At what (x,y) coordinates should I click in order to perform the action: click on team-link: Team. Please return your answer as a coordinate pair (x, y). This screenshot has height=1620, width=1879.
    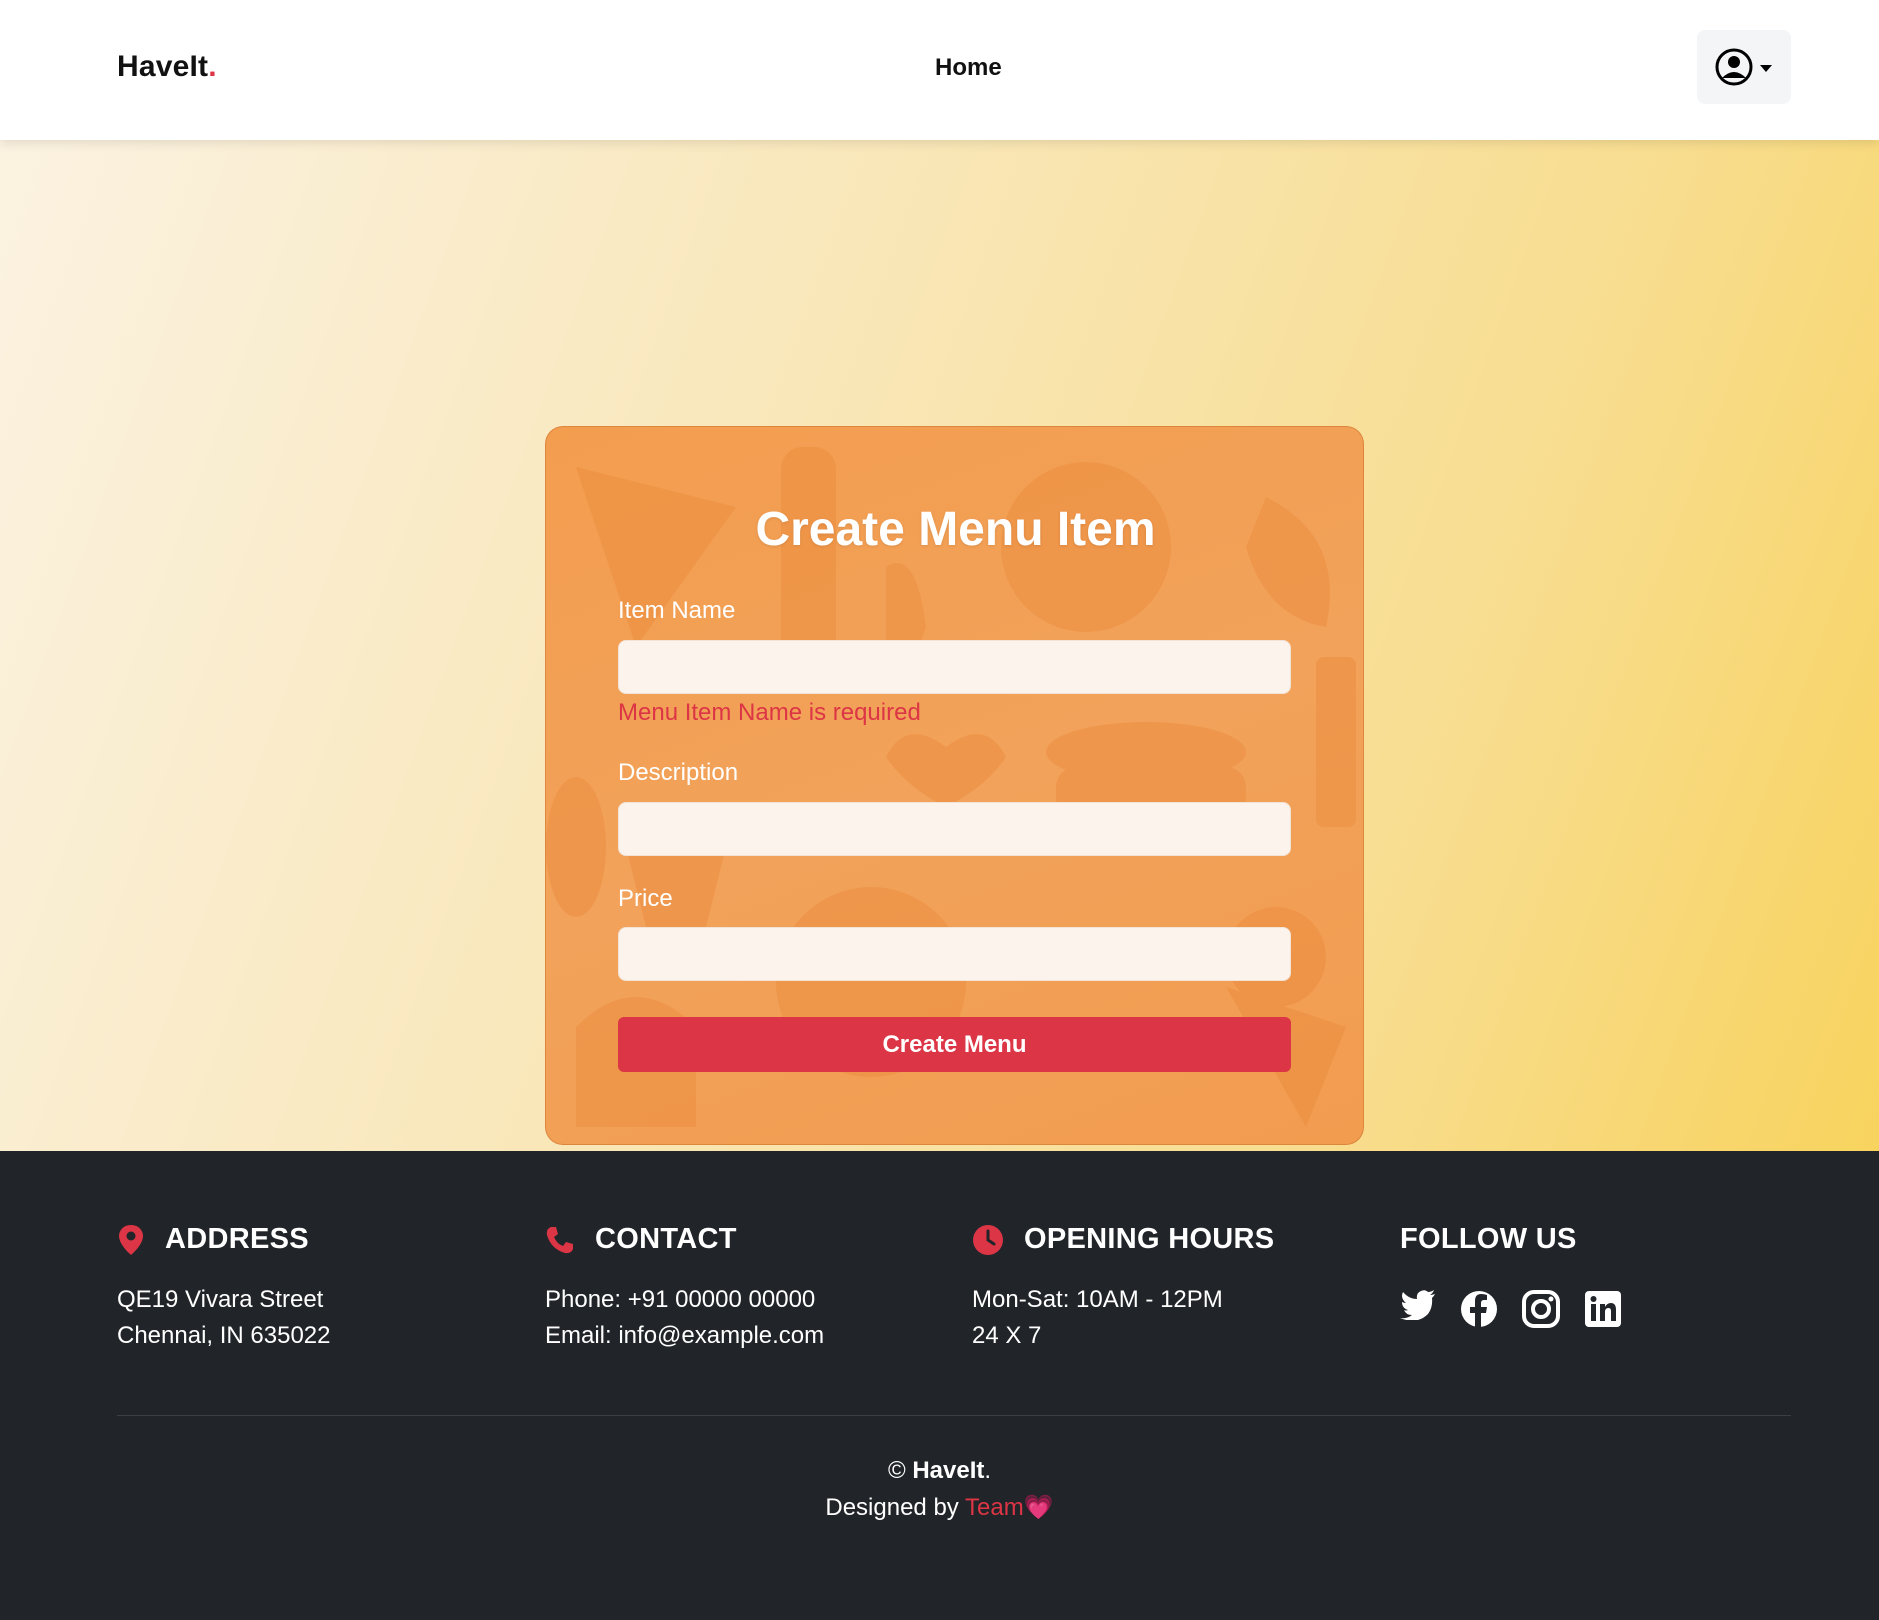
    Looking at the image, I should click on (994, 1507).